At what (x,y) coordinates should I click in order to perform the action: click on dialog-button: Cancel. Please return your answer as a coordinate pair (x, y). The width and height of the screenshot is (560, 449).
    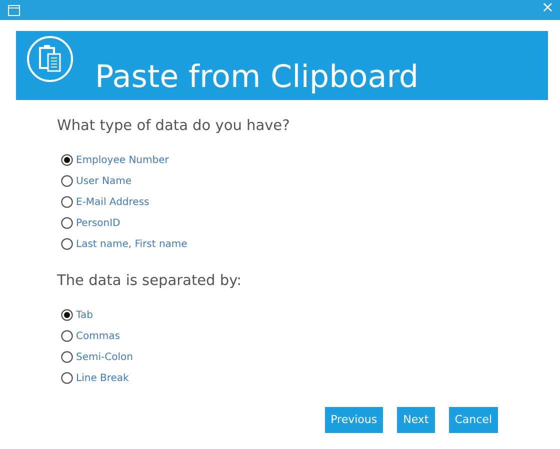
    Looking at the image, I should click on (473, 419).